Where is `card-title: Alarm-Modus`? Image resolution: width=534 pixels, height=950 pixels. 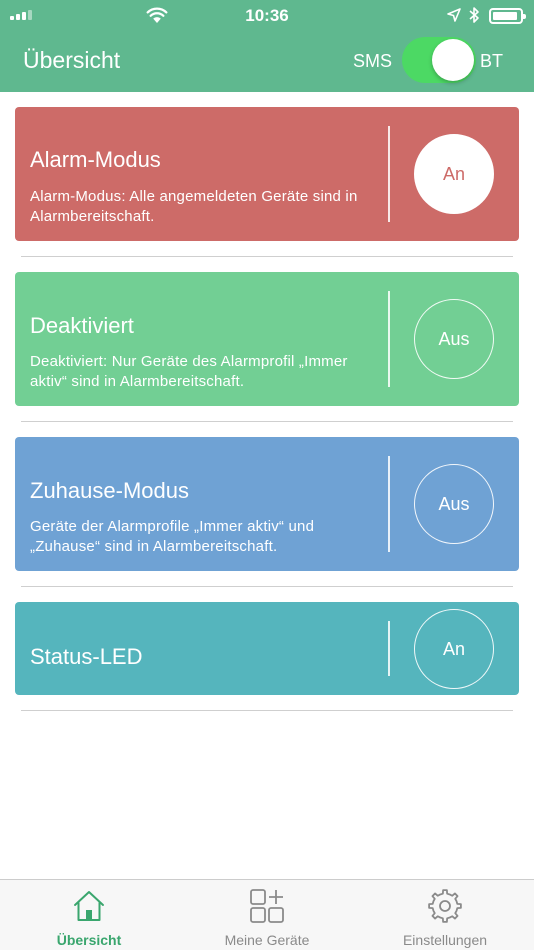
card-title: Alarm-Modus is located at coordinates (95, 159).